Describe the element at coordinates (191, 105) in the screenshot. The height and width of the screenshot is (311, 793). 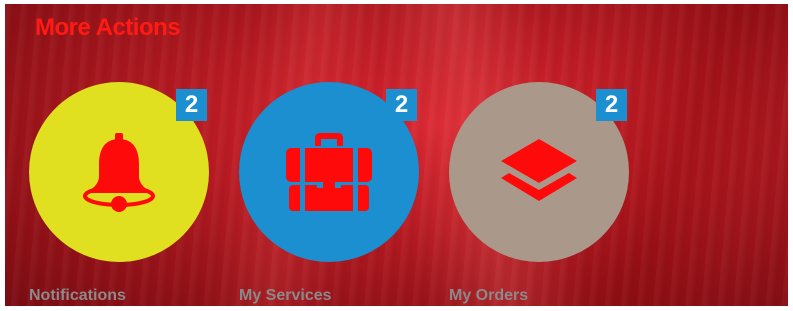
I see `notifications-count-badge: 2` at that location.